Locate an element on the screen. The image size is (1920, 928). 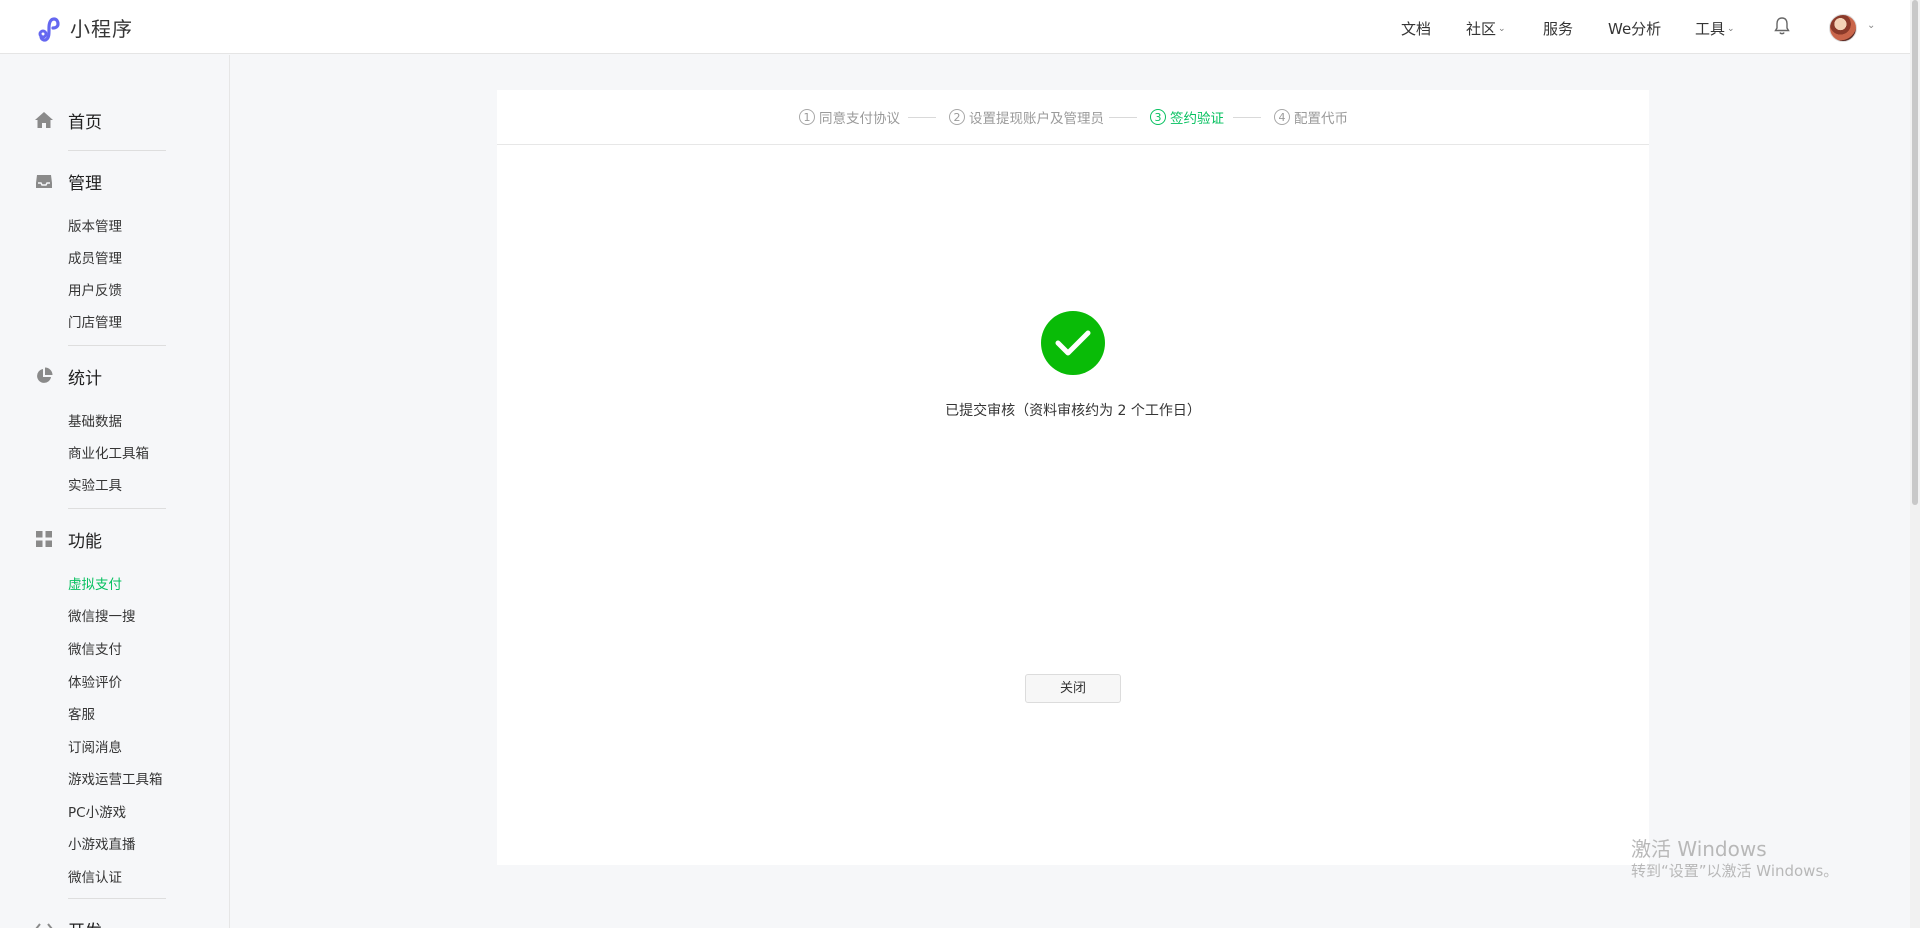
step-1: 1 同意支付协议 is located at coordinates (849, 117).